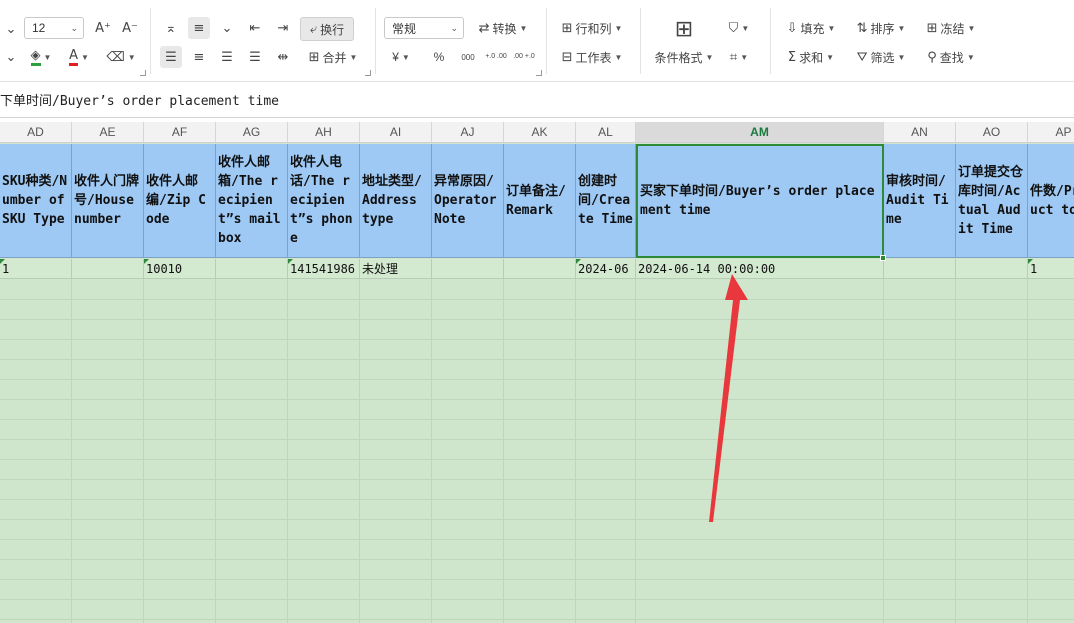  I want to click on align-top-button: ⌅, so click(171, 28).